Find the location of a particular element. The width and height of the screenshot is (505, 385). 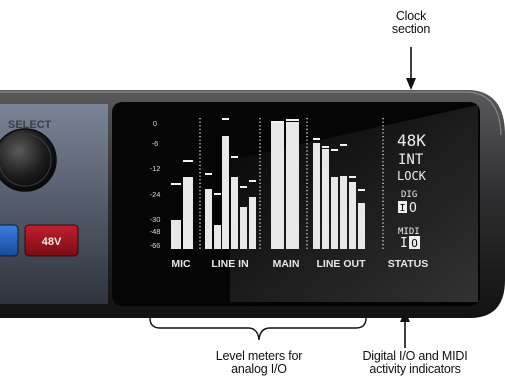

level-meters-line-2: analog I/O is located at coordinates (259, 369).